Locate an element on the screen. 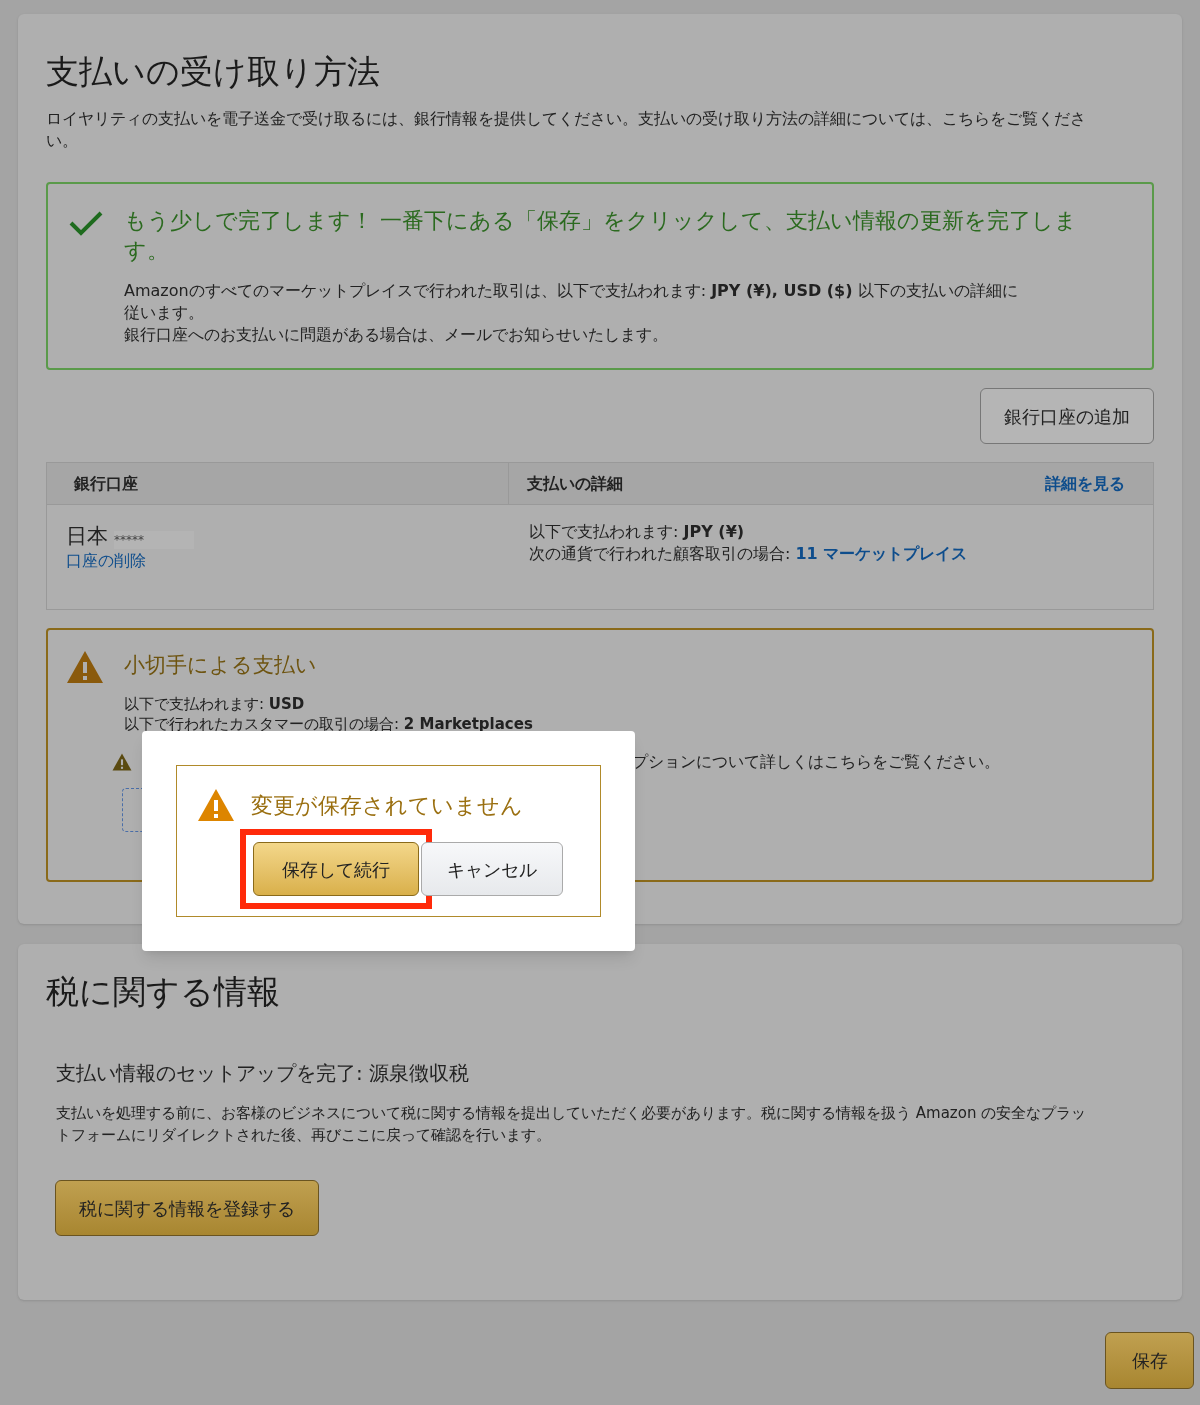  marketplaces-link: 11 マーケットプレイス is located at coordinates (881, 553).